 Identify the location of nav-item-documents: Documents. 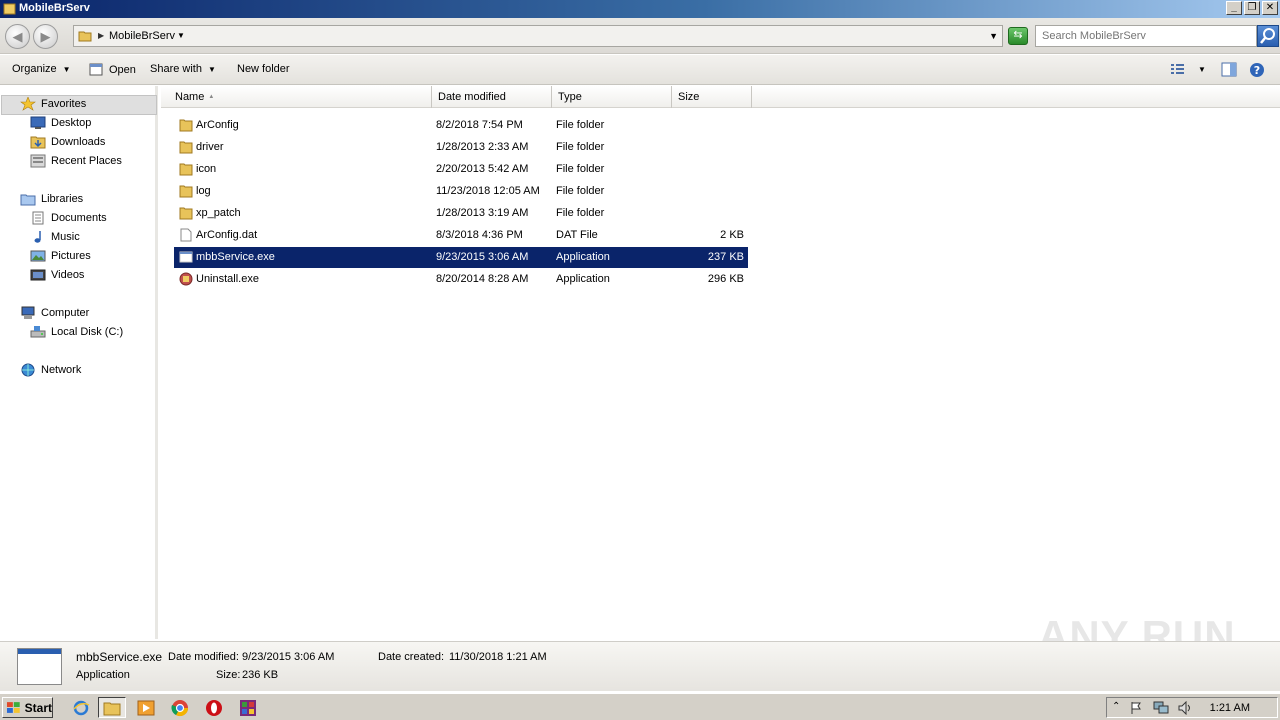
(68, 218).